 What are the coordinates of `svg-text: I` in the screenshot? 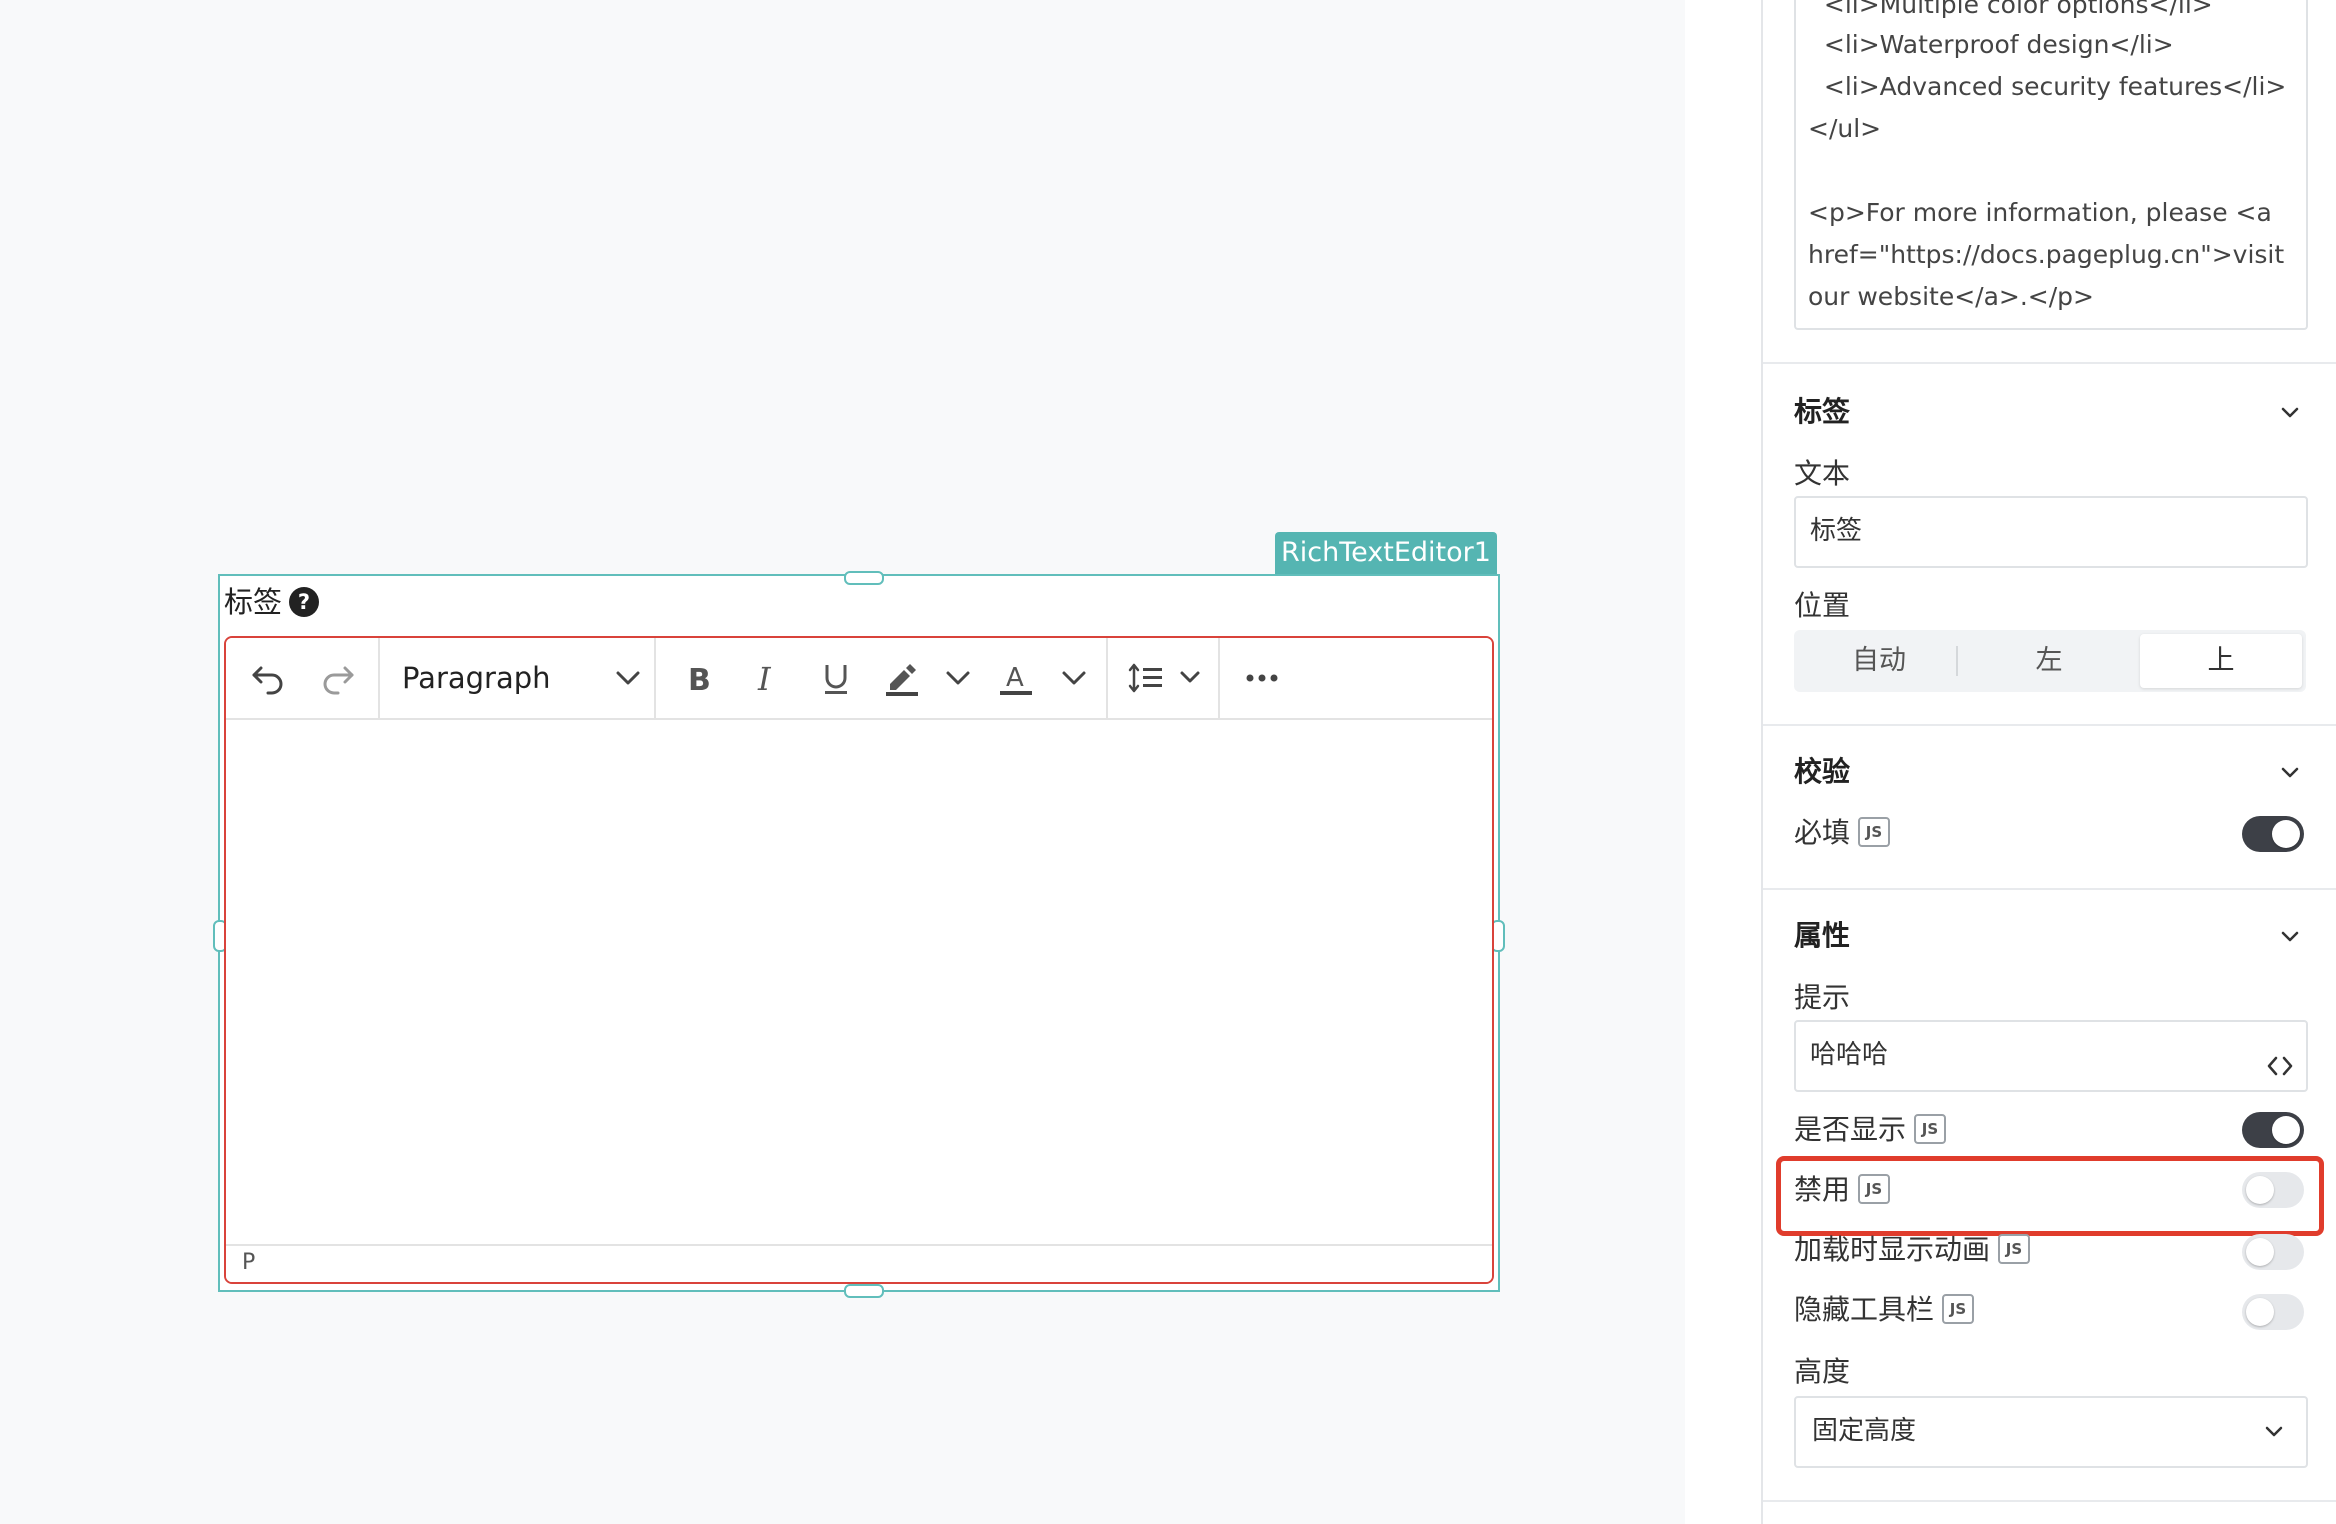 It's located at (764, 679).